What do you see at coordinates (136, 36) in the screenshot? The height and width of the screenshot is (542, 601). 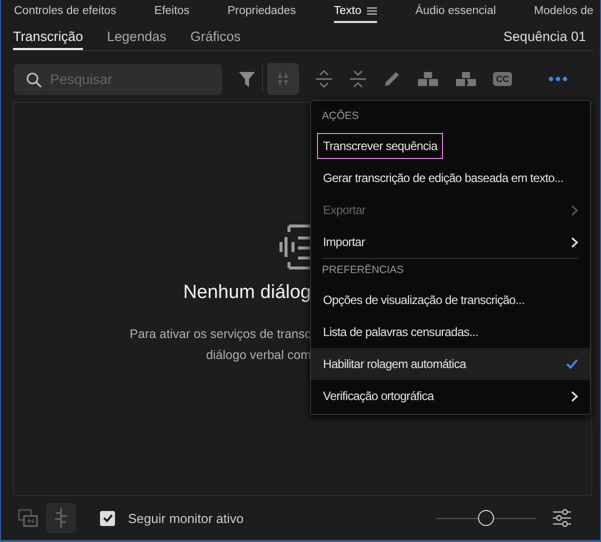 I see `tab: Legendas` at bounding box center [136, 36].